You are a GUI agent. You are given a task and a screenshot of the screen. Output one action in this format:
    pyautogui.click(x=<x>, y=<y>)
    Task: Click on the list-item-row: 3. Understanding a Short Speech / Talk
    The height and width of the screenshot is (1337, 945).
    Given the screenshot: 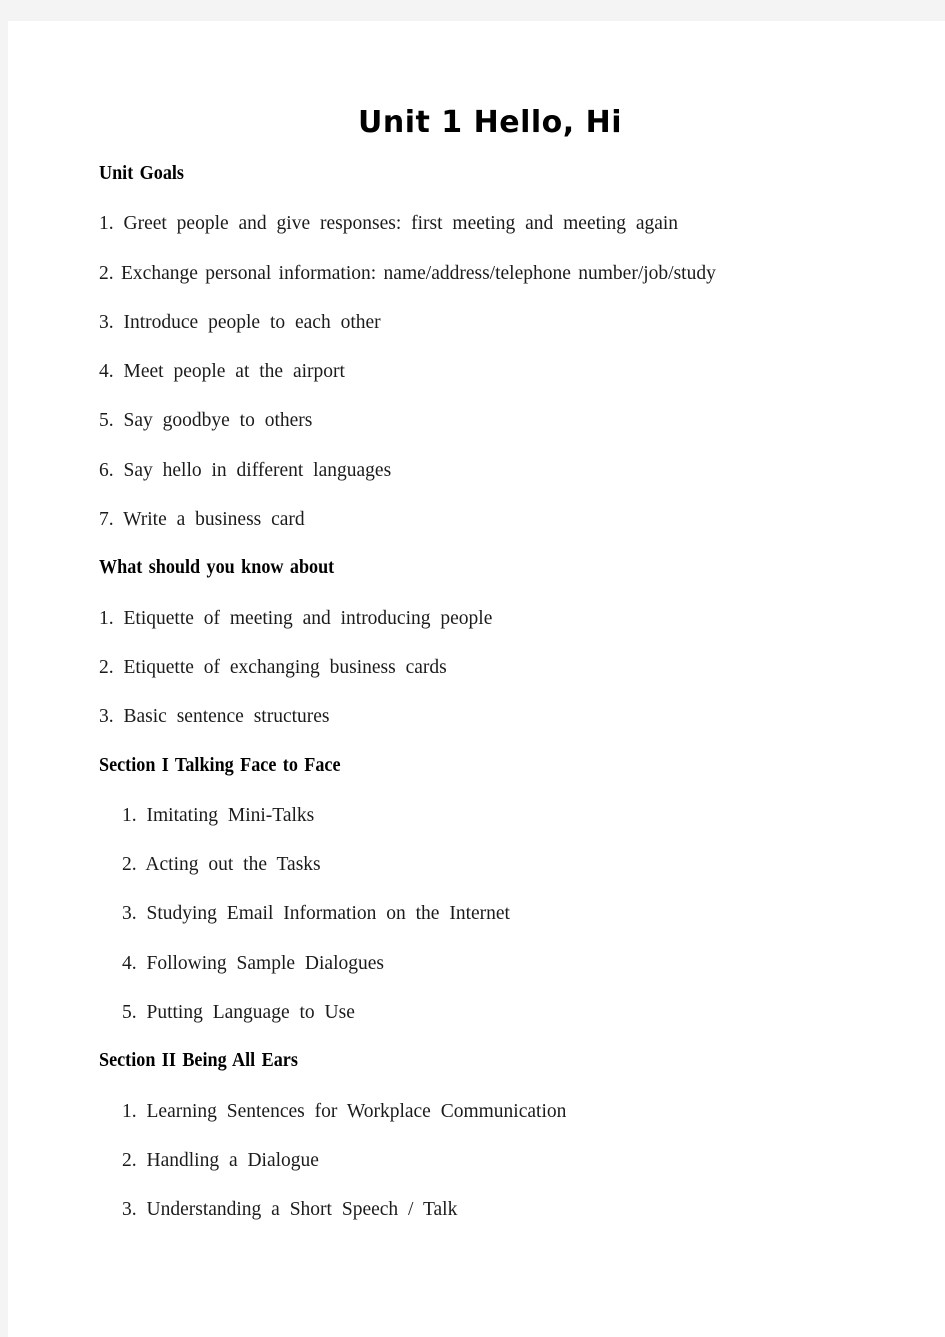 What is the action you would take?
    pyautogui.click(x=494, y=1222)
    